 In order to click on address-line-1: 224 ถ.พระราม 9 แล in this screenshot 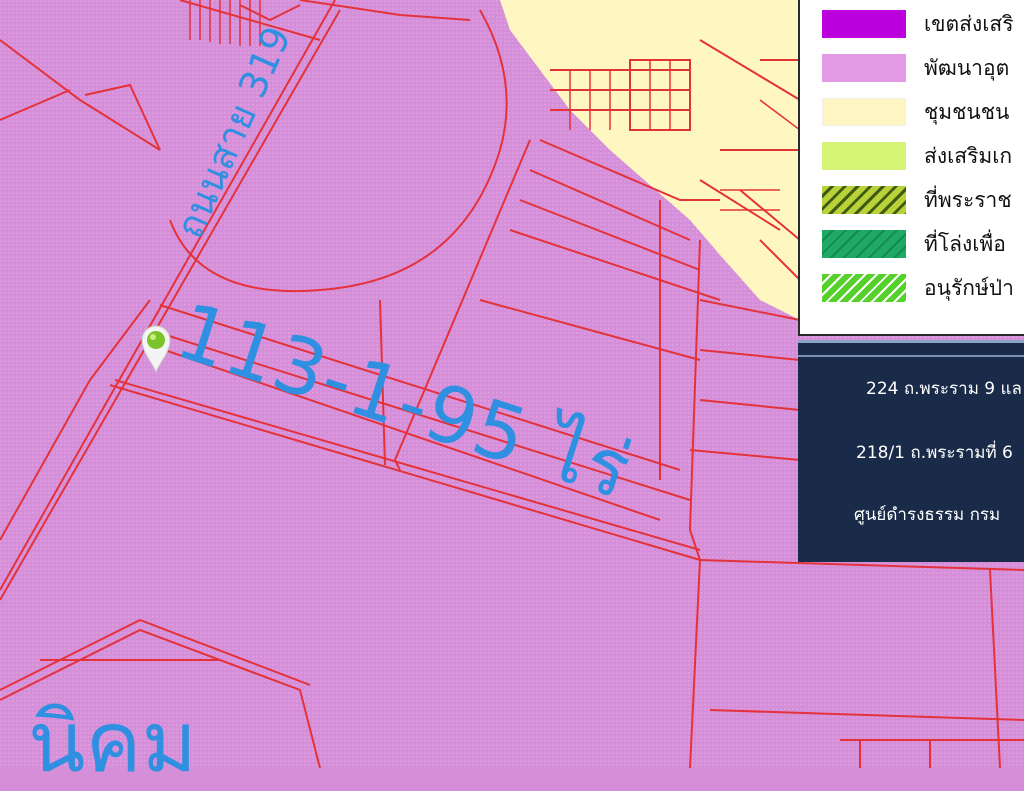, I will do `click(944, 389)`.